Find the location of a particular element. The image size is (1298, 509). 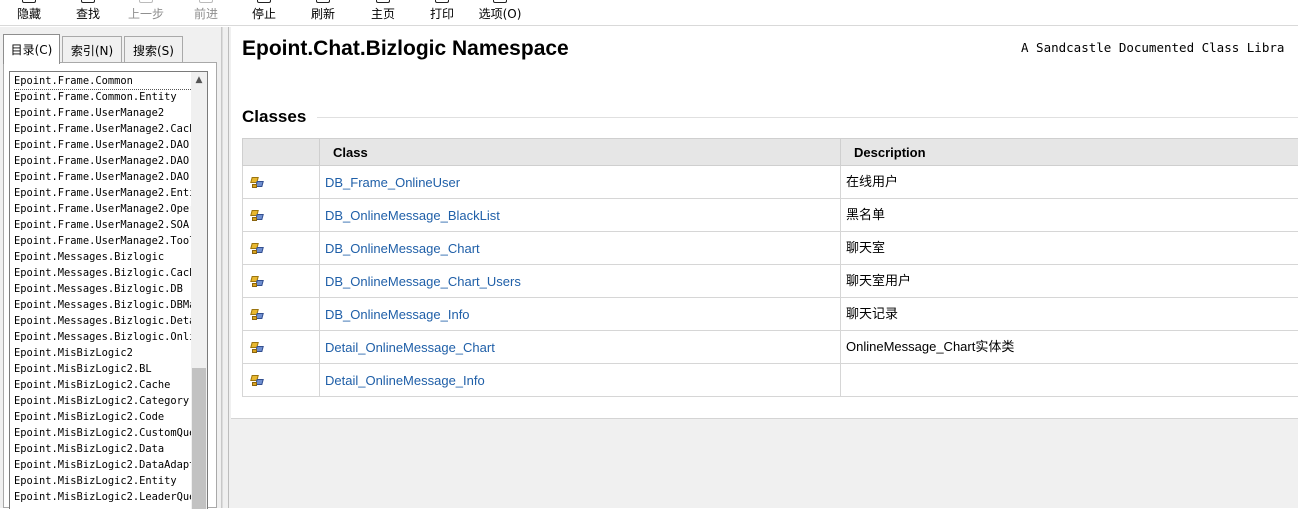

row-class-cell: DB_Frame_OnlineUser is located at coordinates (580, 182).